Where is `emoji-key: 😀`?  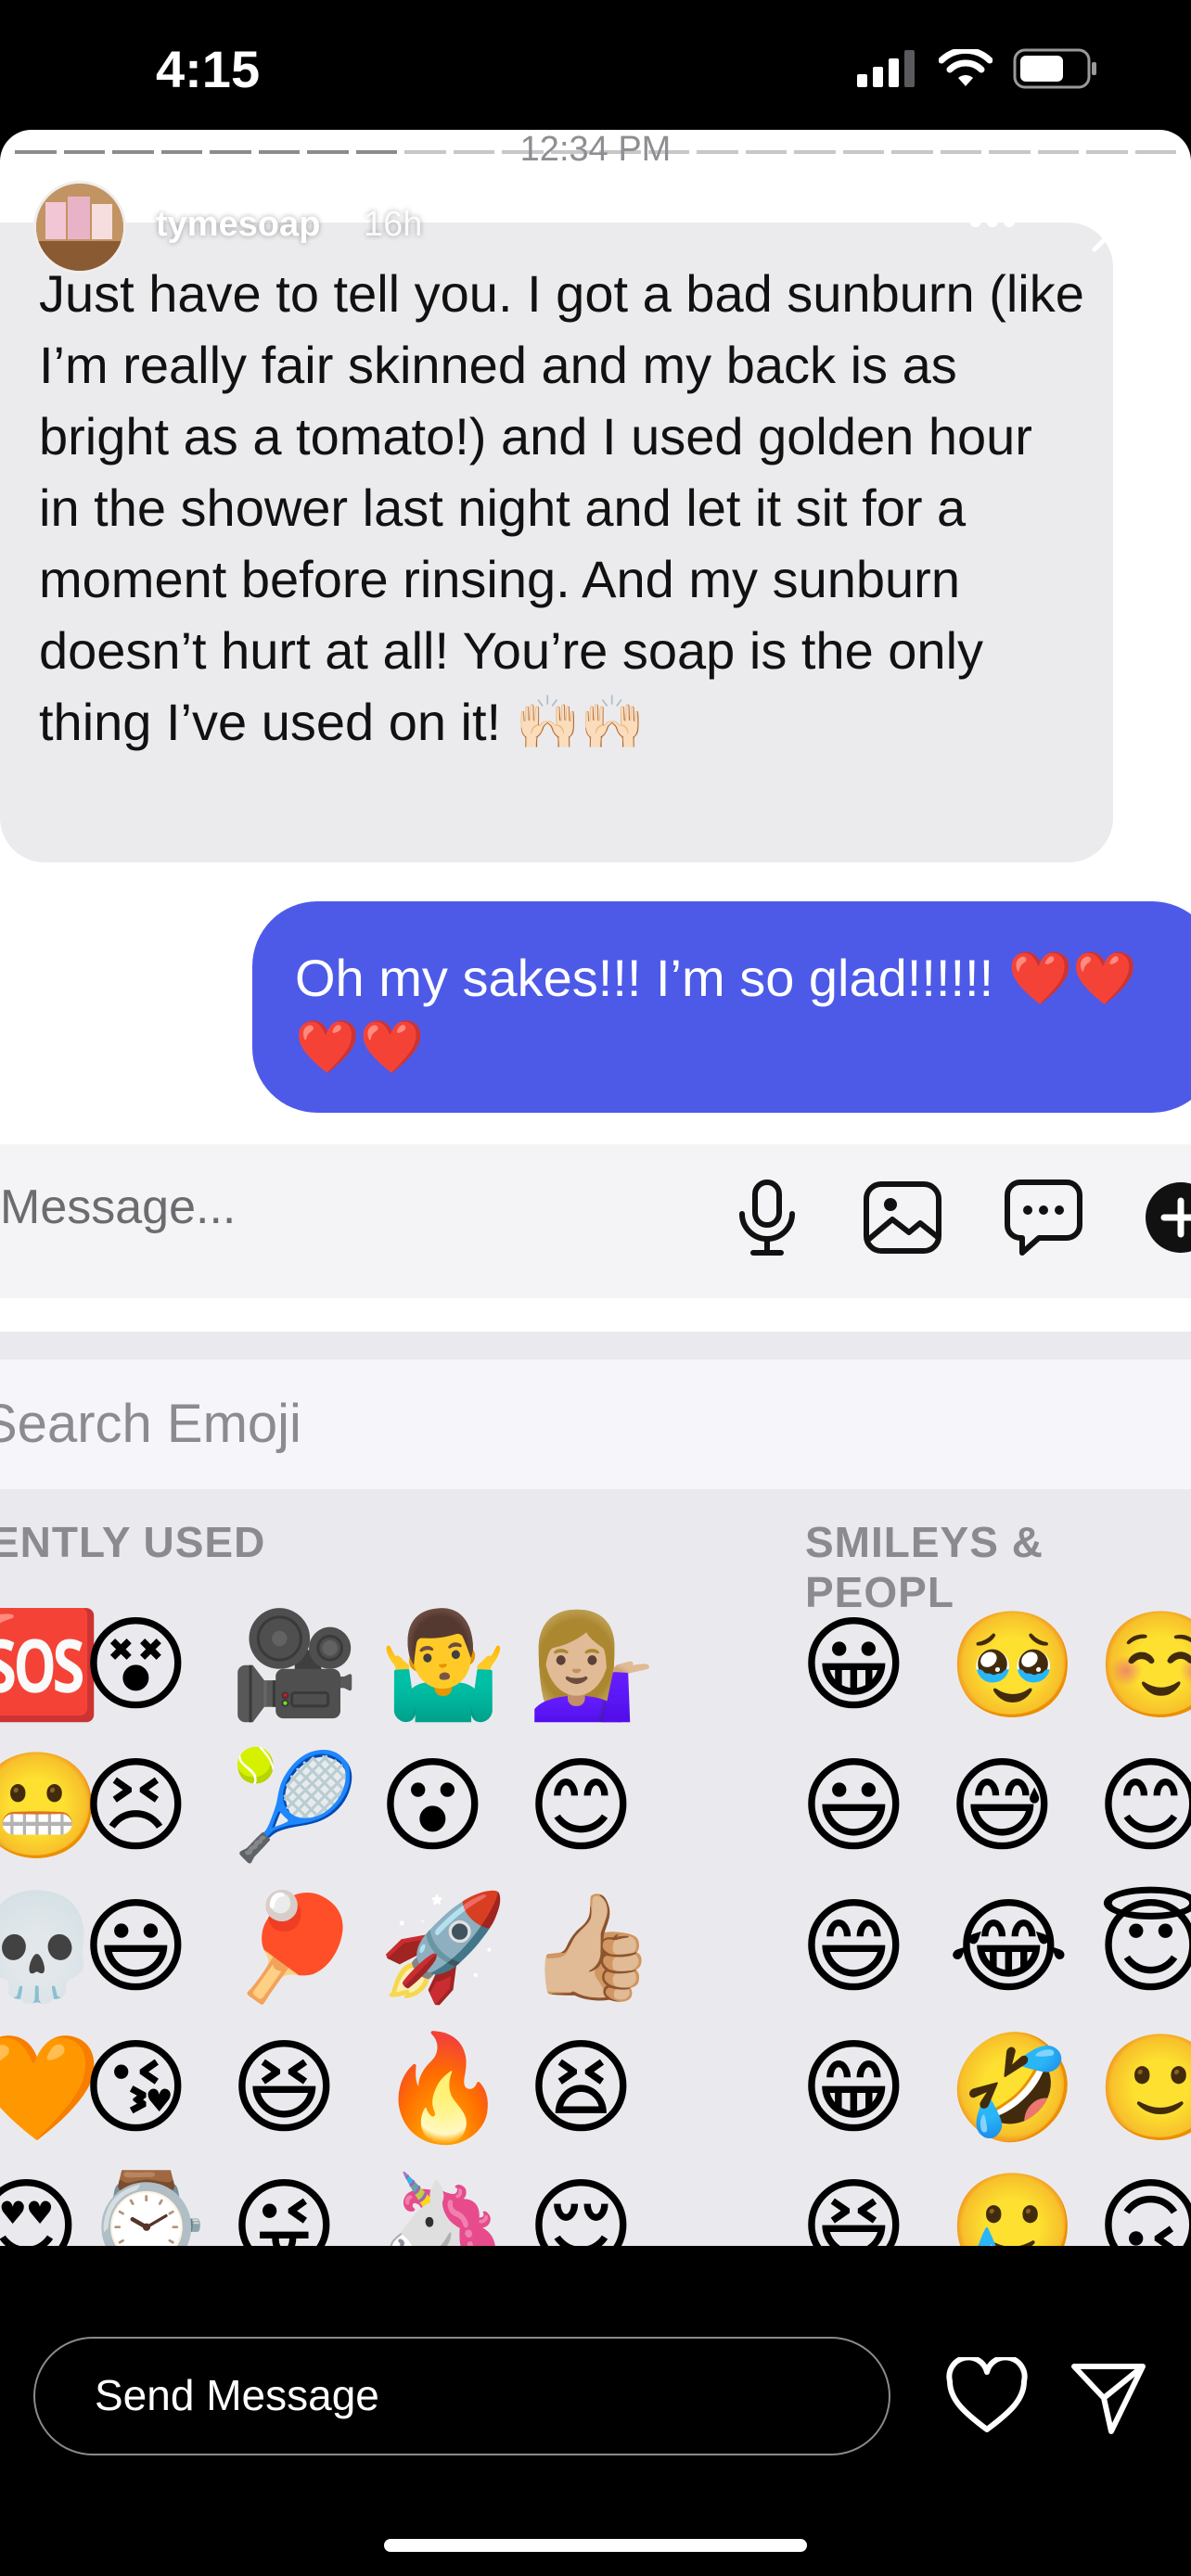 emoji-key: 😀 is located at coordinates (854, 1665).